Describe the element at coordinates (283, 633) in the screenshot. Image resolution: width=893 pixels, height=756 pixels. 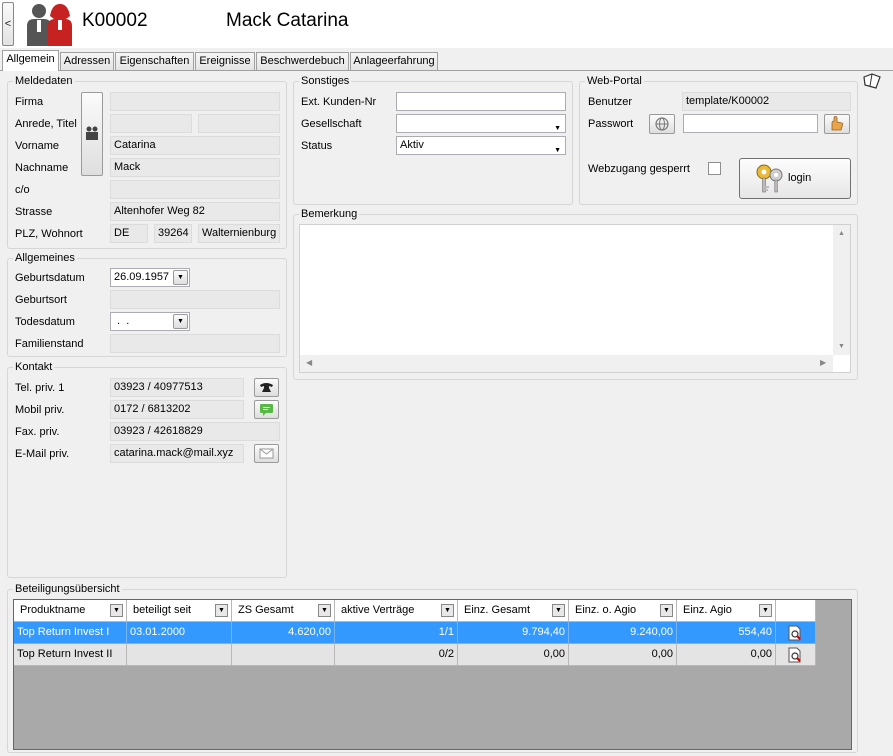
I see `cell-zs-gesamt: 4.620,00` at that location.